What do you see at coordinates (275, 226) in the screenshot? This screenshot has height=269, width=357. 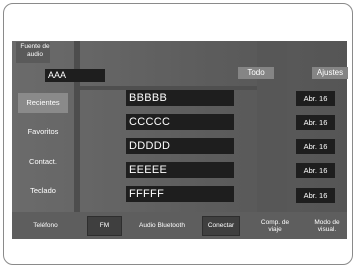 I see `trip-computer-button: Comp. de viaje` at bounding box center [275, 226].